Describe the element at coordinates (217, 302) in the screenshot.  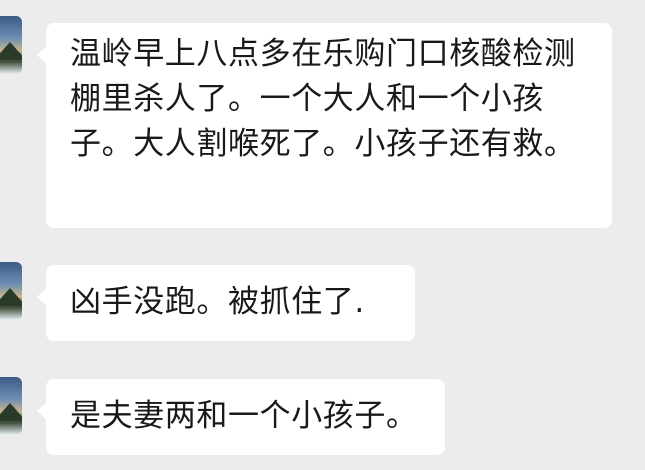
I see `message-text: 凶手没跑。被抓住了.` at that location.